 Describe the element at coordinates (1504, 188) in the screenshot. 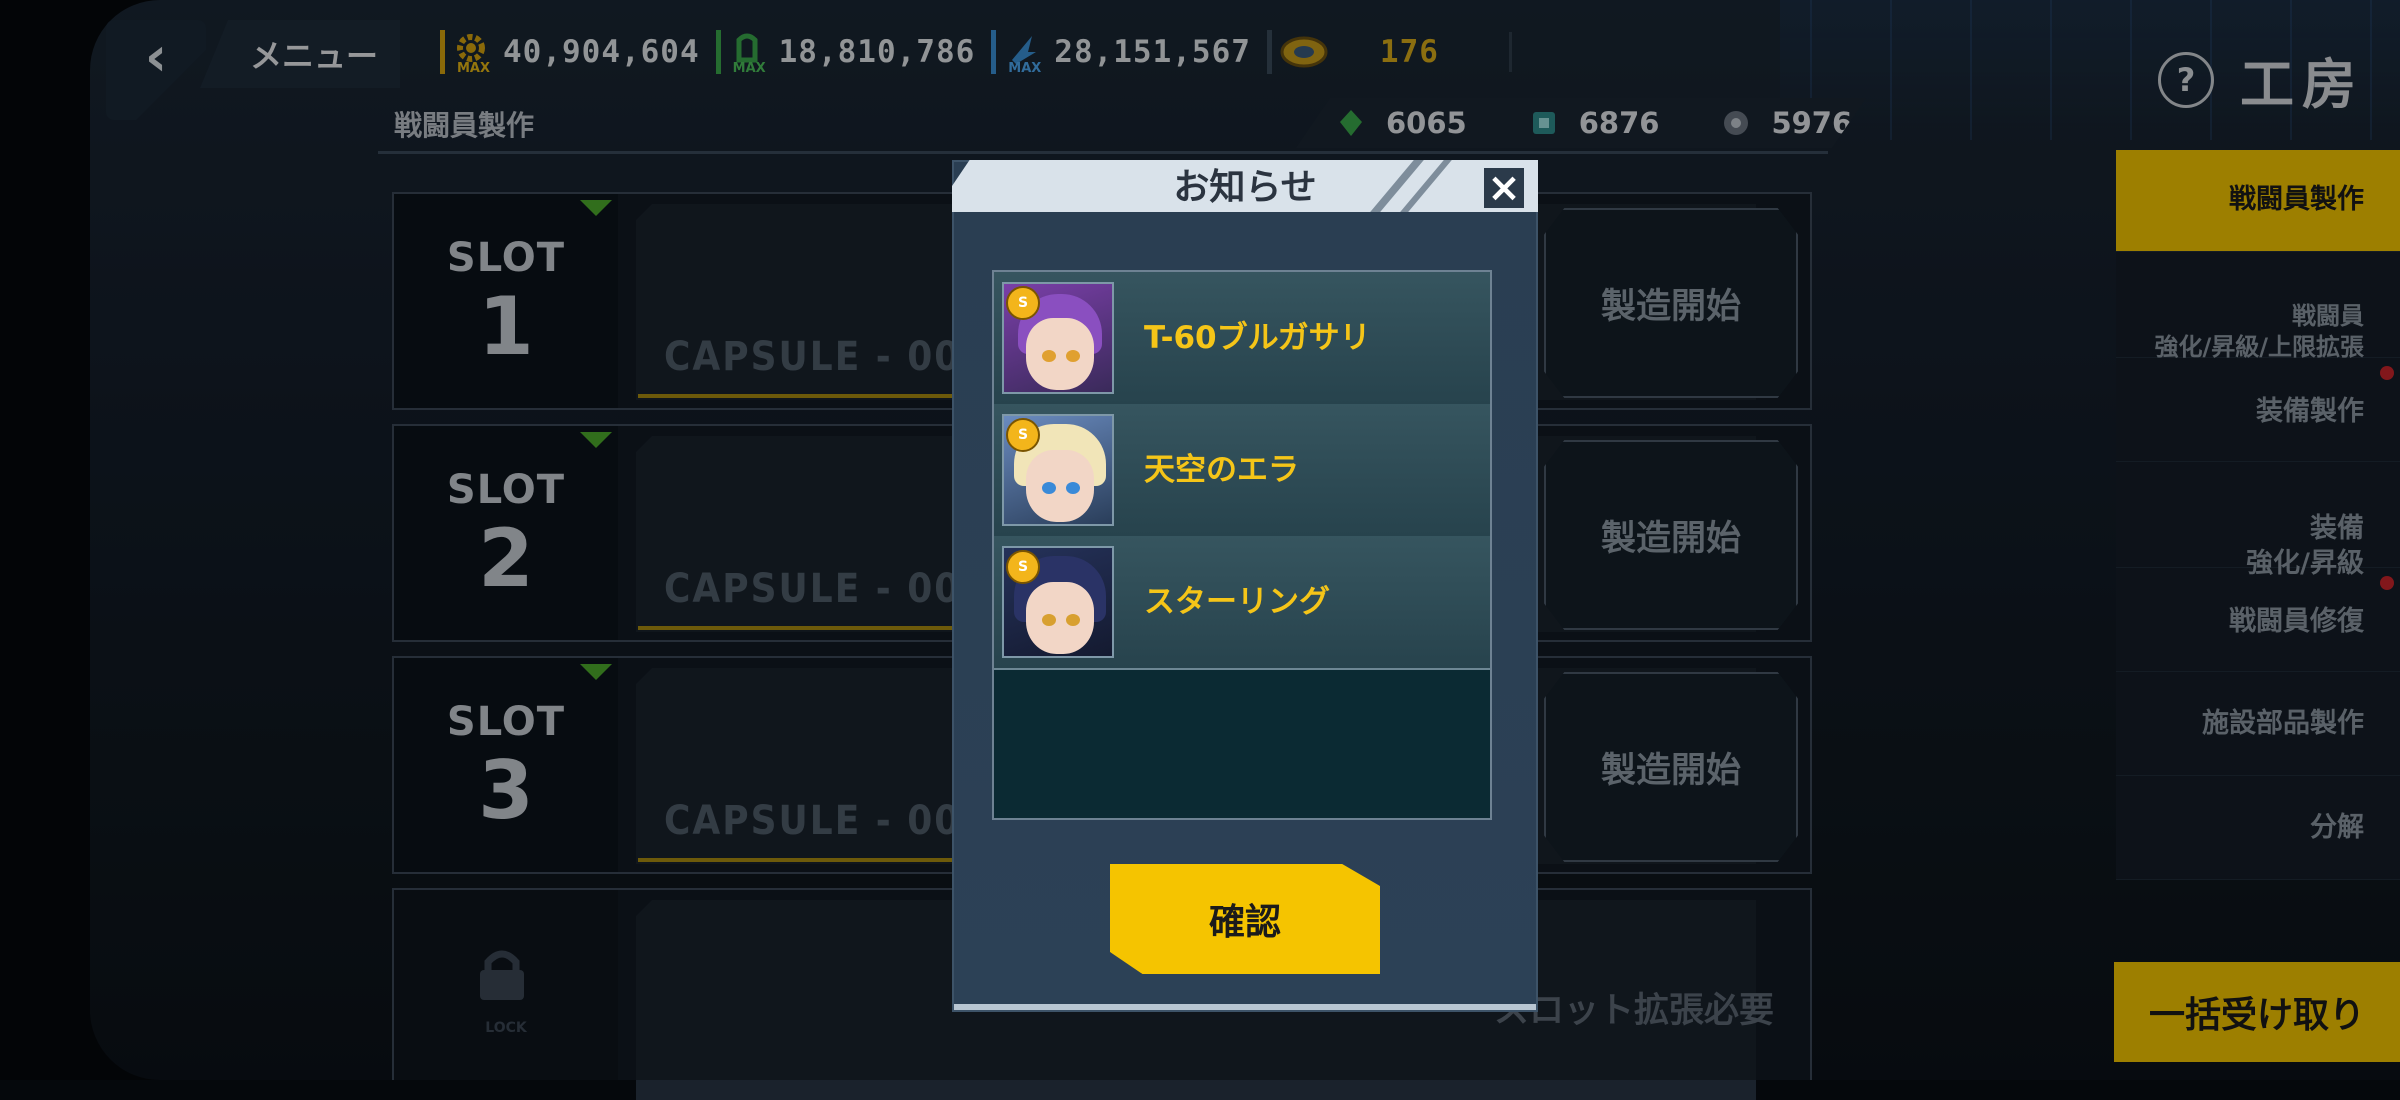

I see `close-icon: ×` at that location.